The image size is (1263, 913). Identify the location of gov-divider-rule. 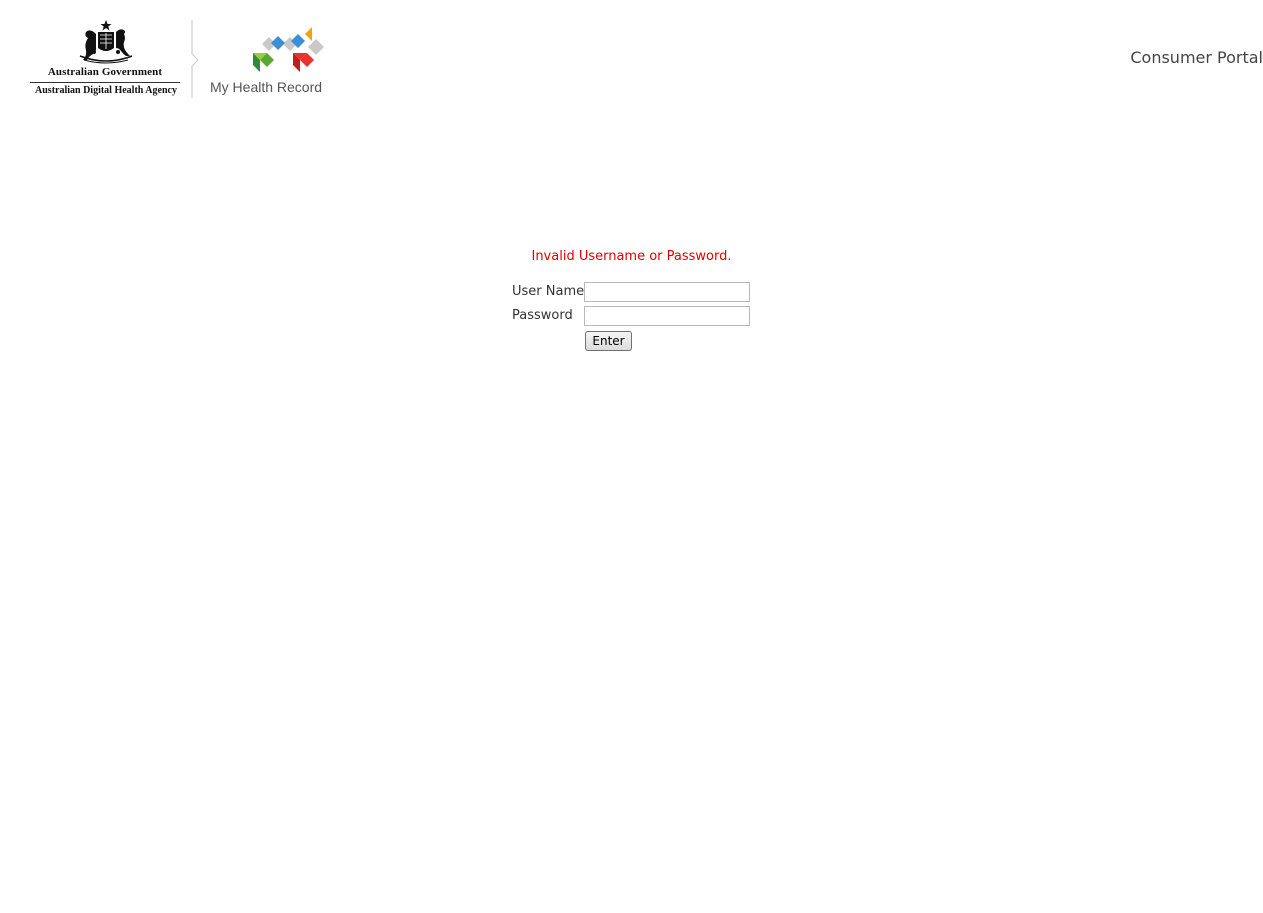
(105, 82).